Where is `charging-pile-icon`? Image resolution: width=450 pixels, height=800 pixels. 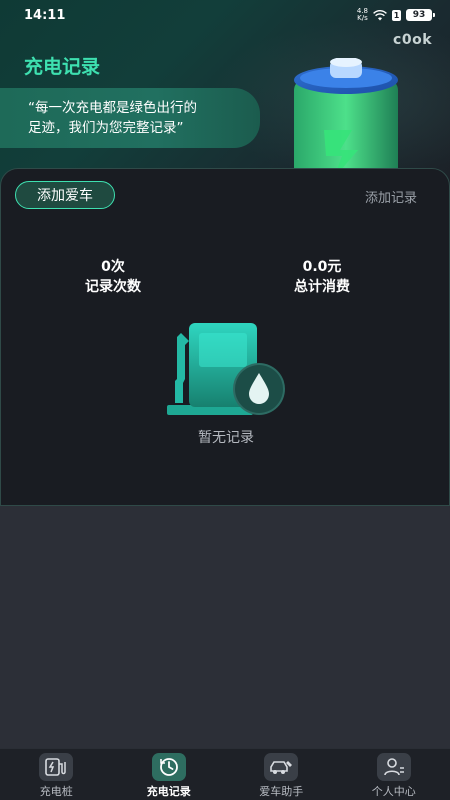
charging-pile-icon is located at coordinates (56, 767).